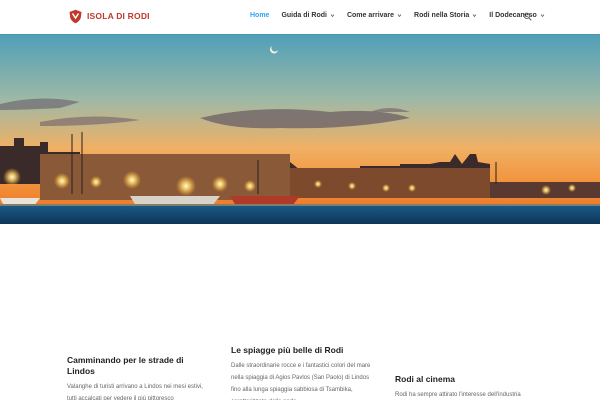 The width and height of the screenshot is (600, 400). What do you see at coordinates (465, 379) in the screenshot?
I see `article-title: Rodi al cinema` at bounding box center [465, 379].